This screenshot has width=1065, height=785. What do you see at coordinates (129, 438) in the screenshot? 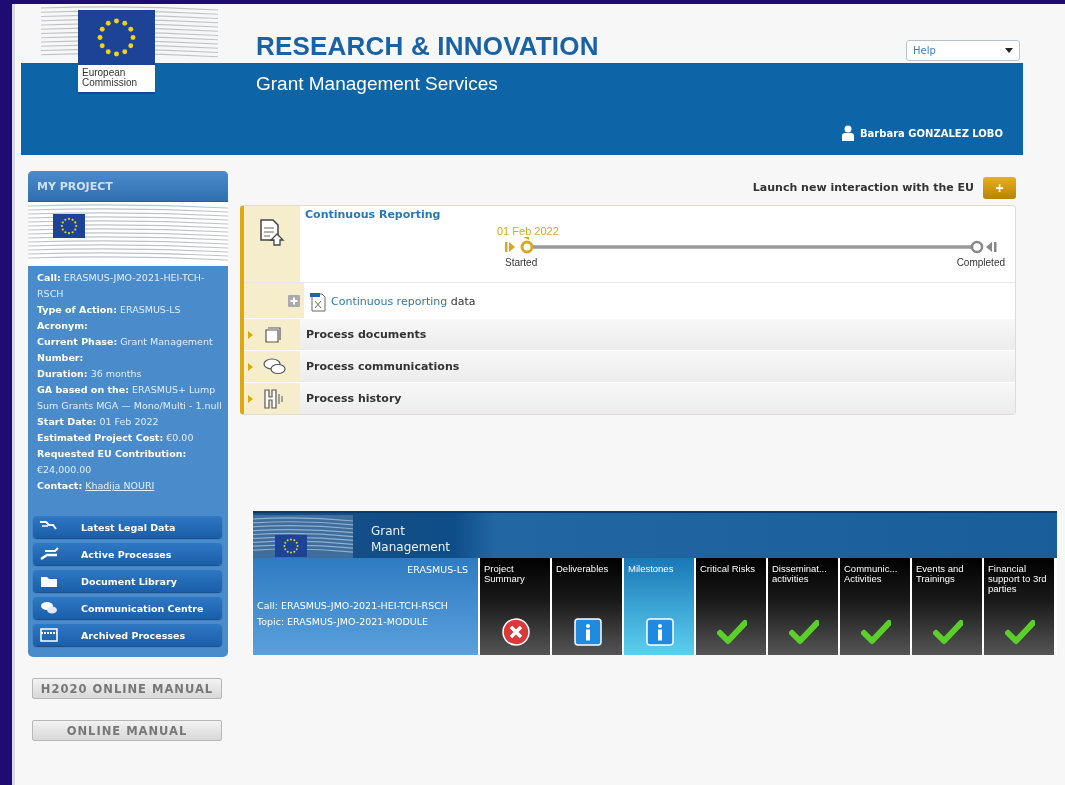
I see `project-field: Estimated Project Cost: €0.00` at bounding box center [129, 438].